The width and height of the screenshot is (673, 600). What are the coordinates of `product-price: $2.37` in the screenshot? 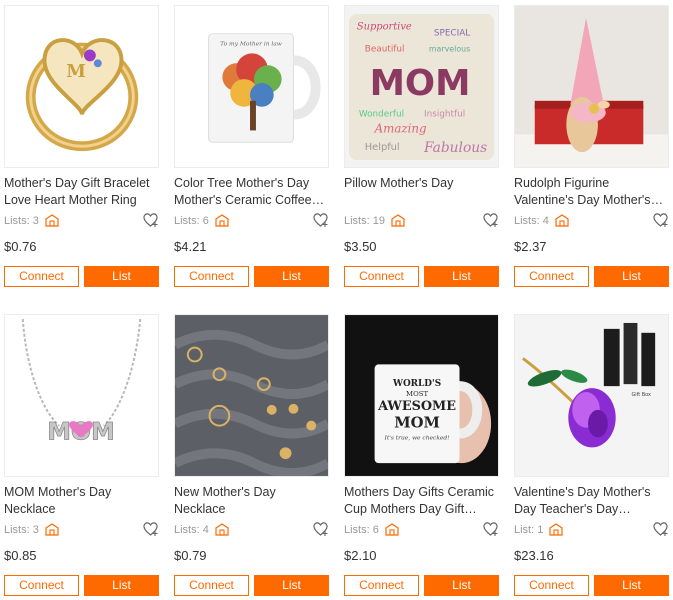 It's located at (530, 246).